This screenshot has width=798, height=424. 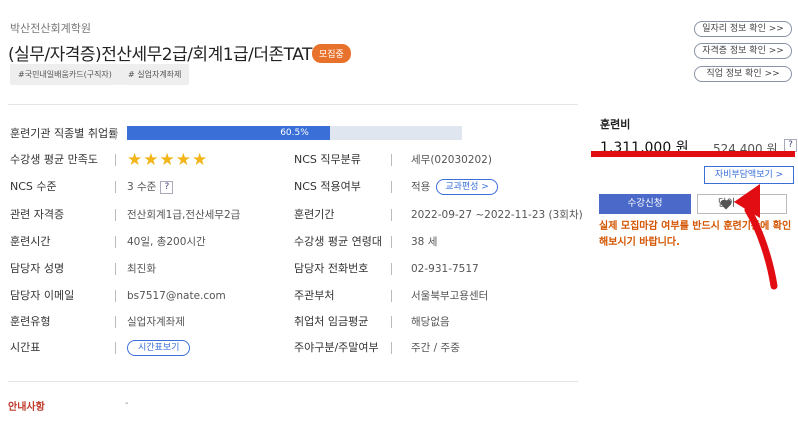 What do you see at coordinates (756, 237) in the screenshot?
I see `annotation-arrow-icon` at bounding box center [756, 237].